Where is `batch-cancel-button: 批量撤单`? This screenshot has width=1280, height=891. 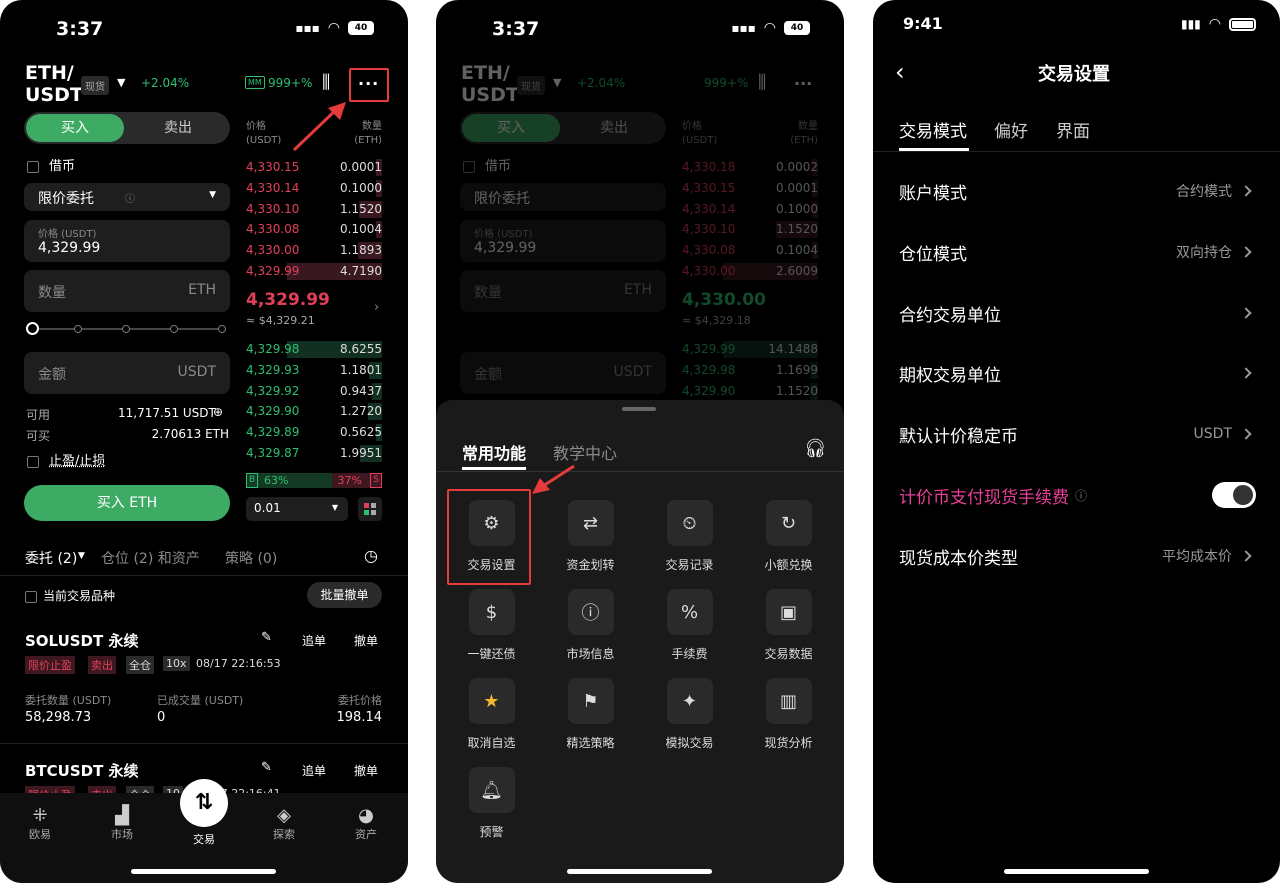 batch-cancel-button: 批量撤单 is located at coordinates (344, 595).